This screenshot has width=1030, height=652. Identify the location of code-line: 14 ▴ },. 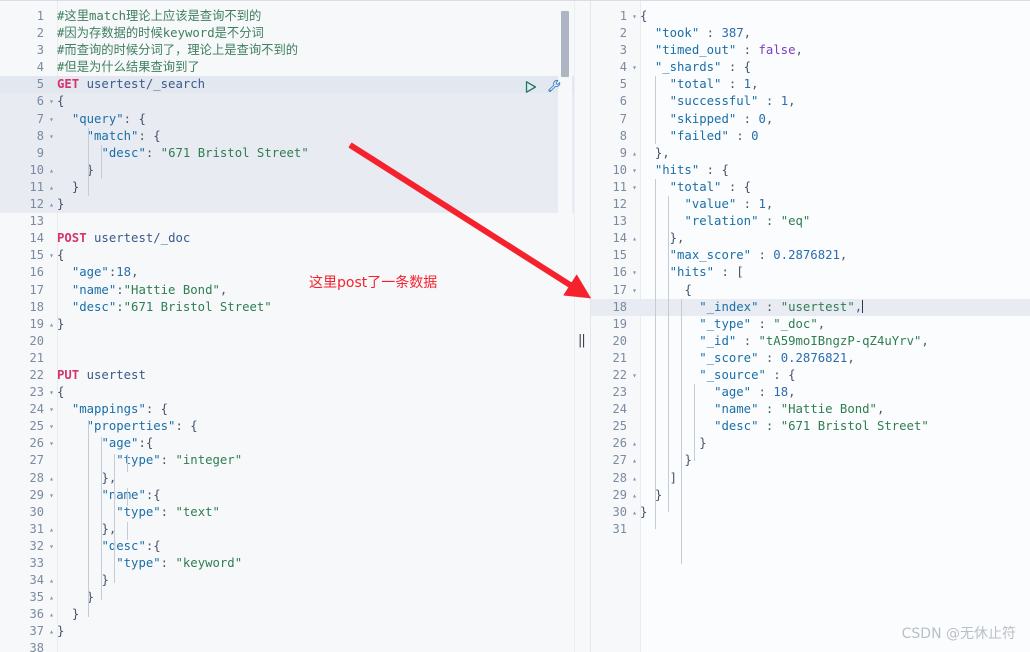
(810, 238).